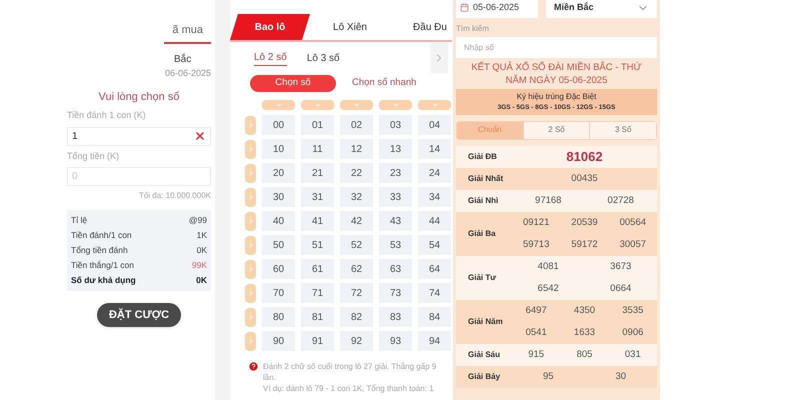 Image resolution: width=800 pixels, height=400 pixels. I want to click on bet-tab: Đầu Đu, so click(421, 27).